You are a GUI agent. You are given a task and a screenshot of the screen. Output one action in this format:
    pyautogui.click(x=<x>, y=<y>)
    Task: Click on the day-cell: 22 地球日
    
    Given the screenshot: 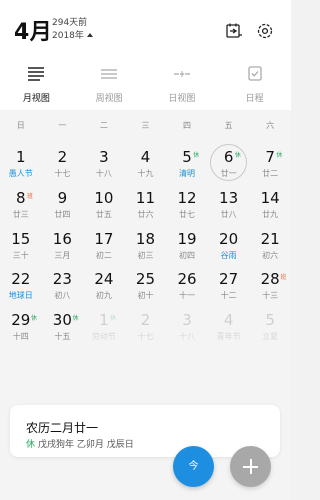 What is the action you would take?
    pyautogui.click(x=21, y=284)
    